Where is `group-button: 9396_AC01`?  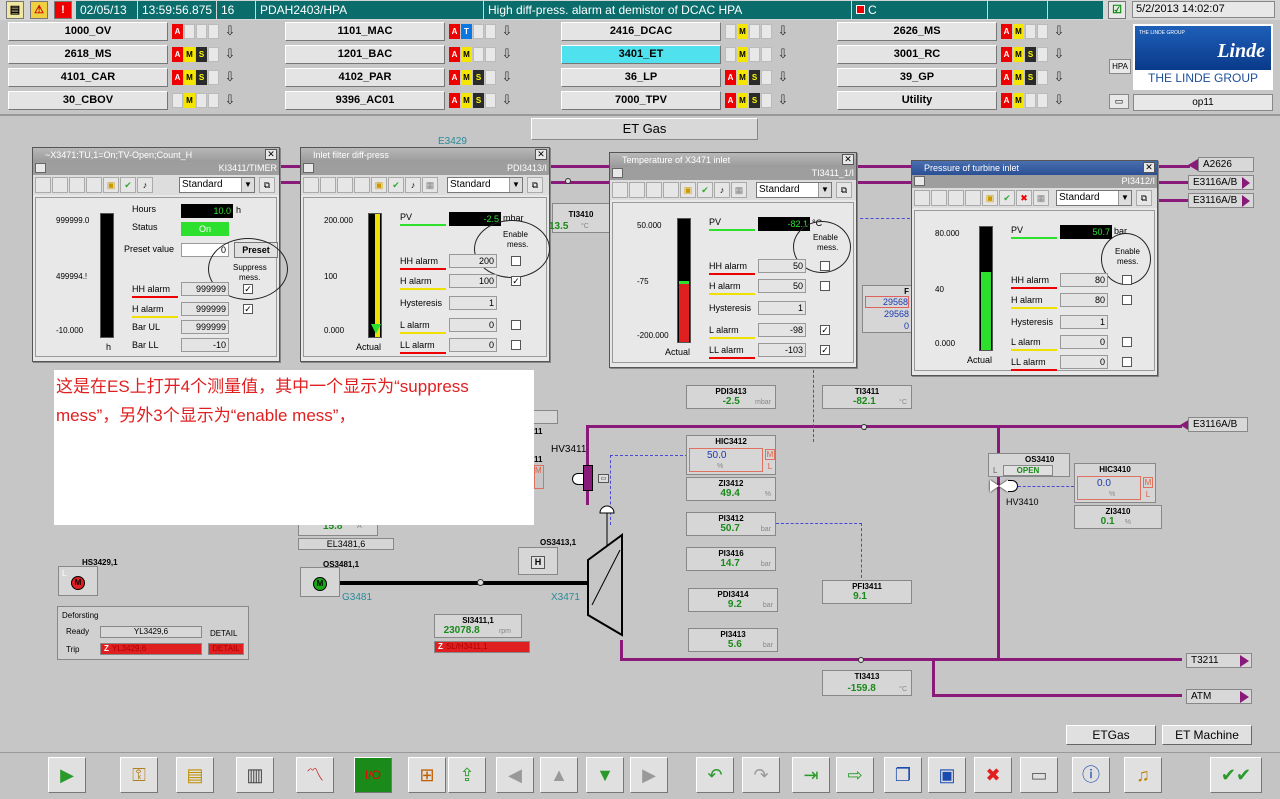 group-button: 9396_AC01 is located at coordinates (365, 100).